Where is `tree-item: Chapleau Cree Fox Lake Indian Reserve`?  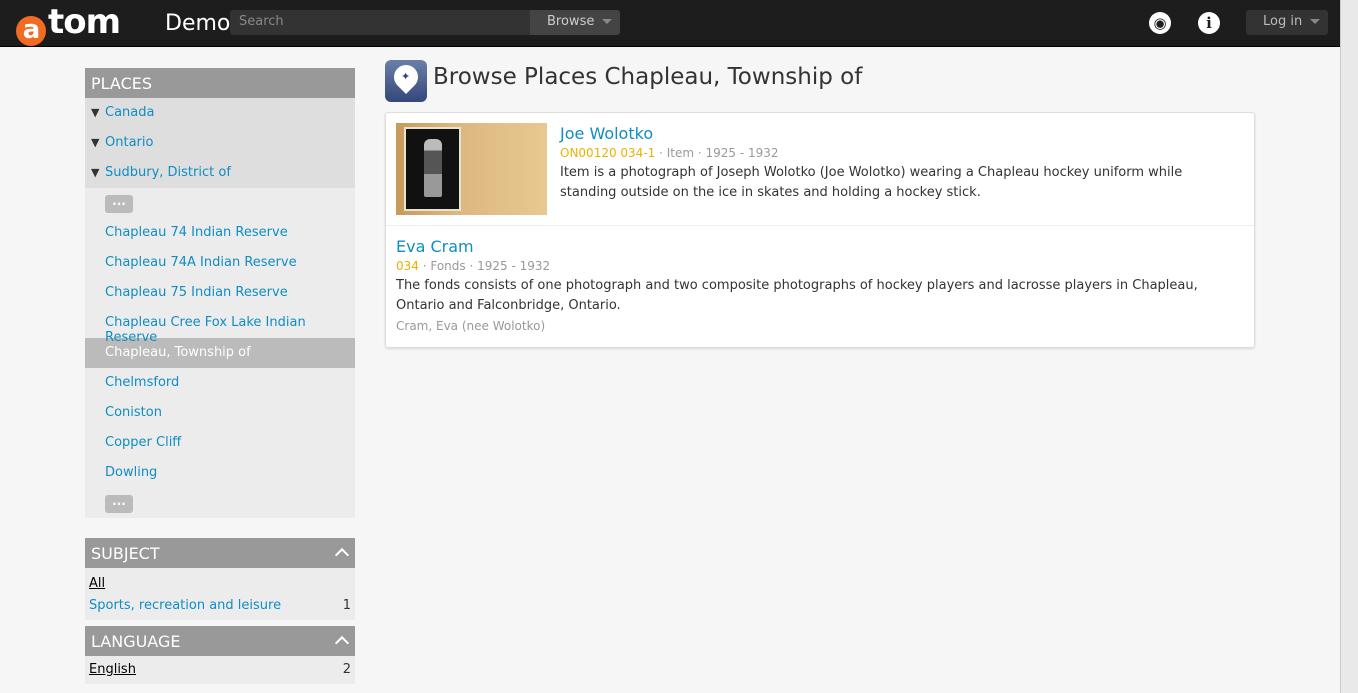
tree-item: Chapleau Cree Fox Lake Indian Reserve is located at coordinates (220, 326).